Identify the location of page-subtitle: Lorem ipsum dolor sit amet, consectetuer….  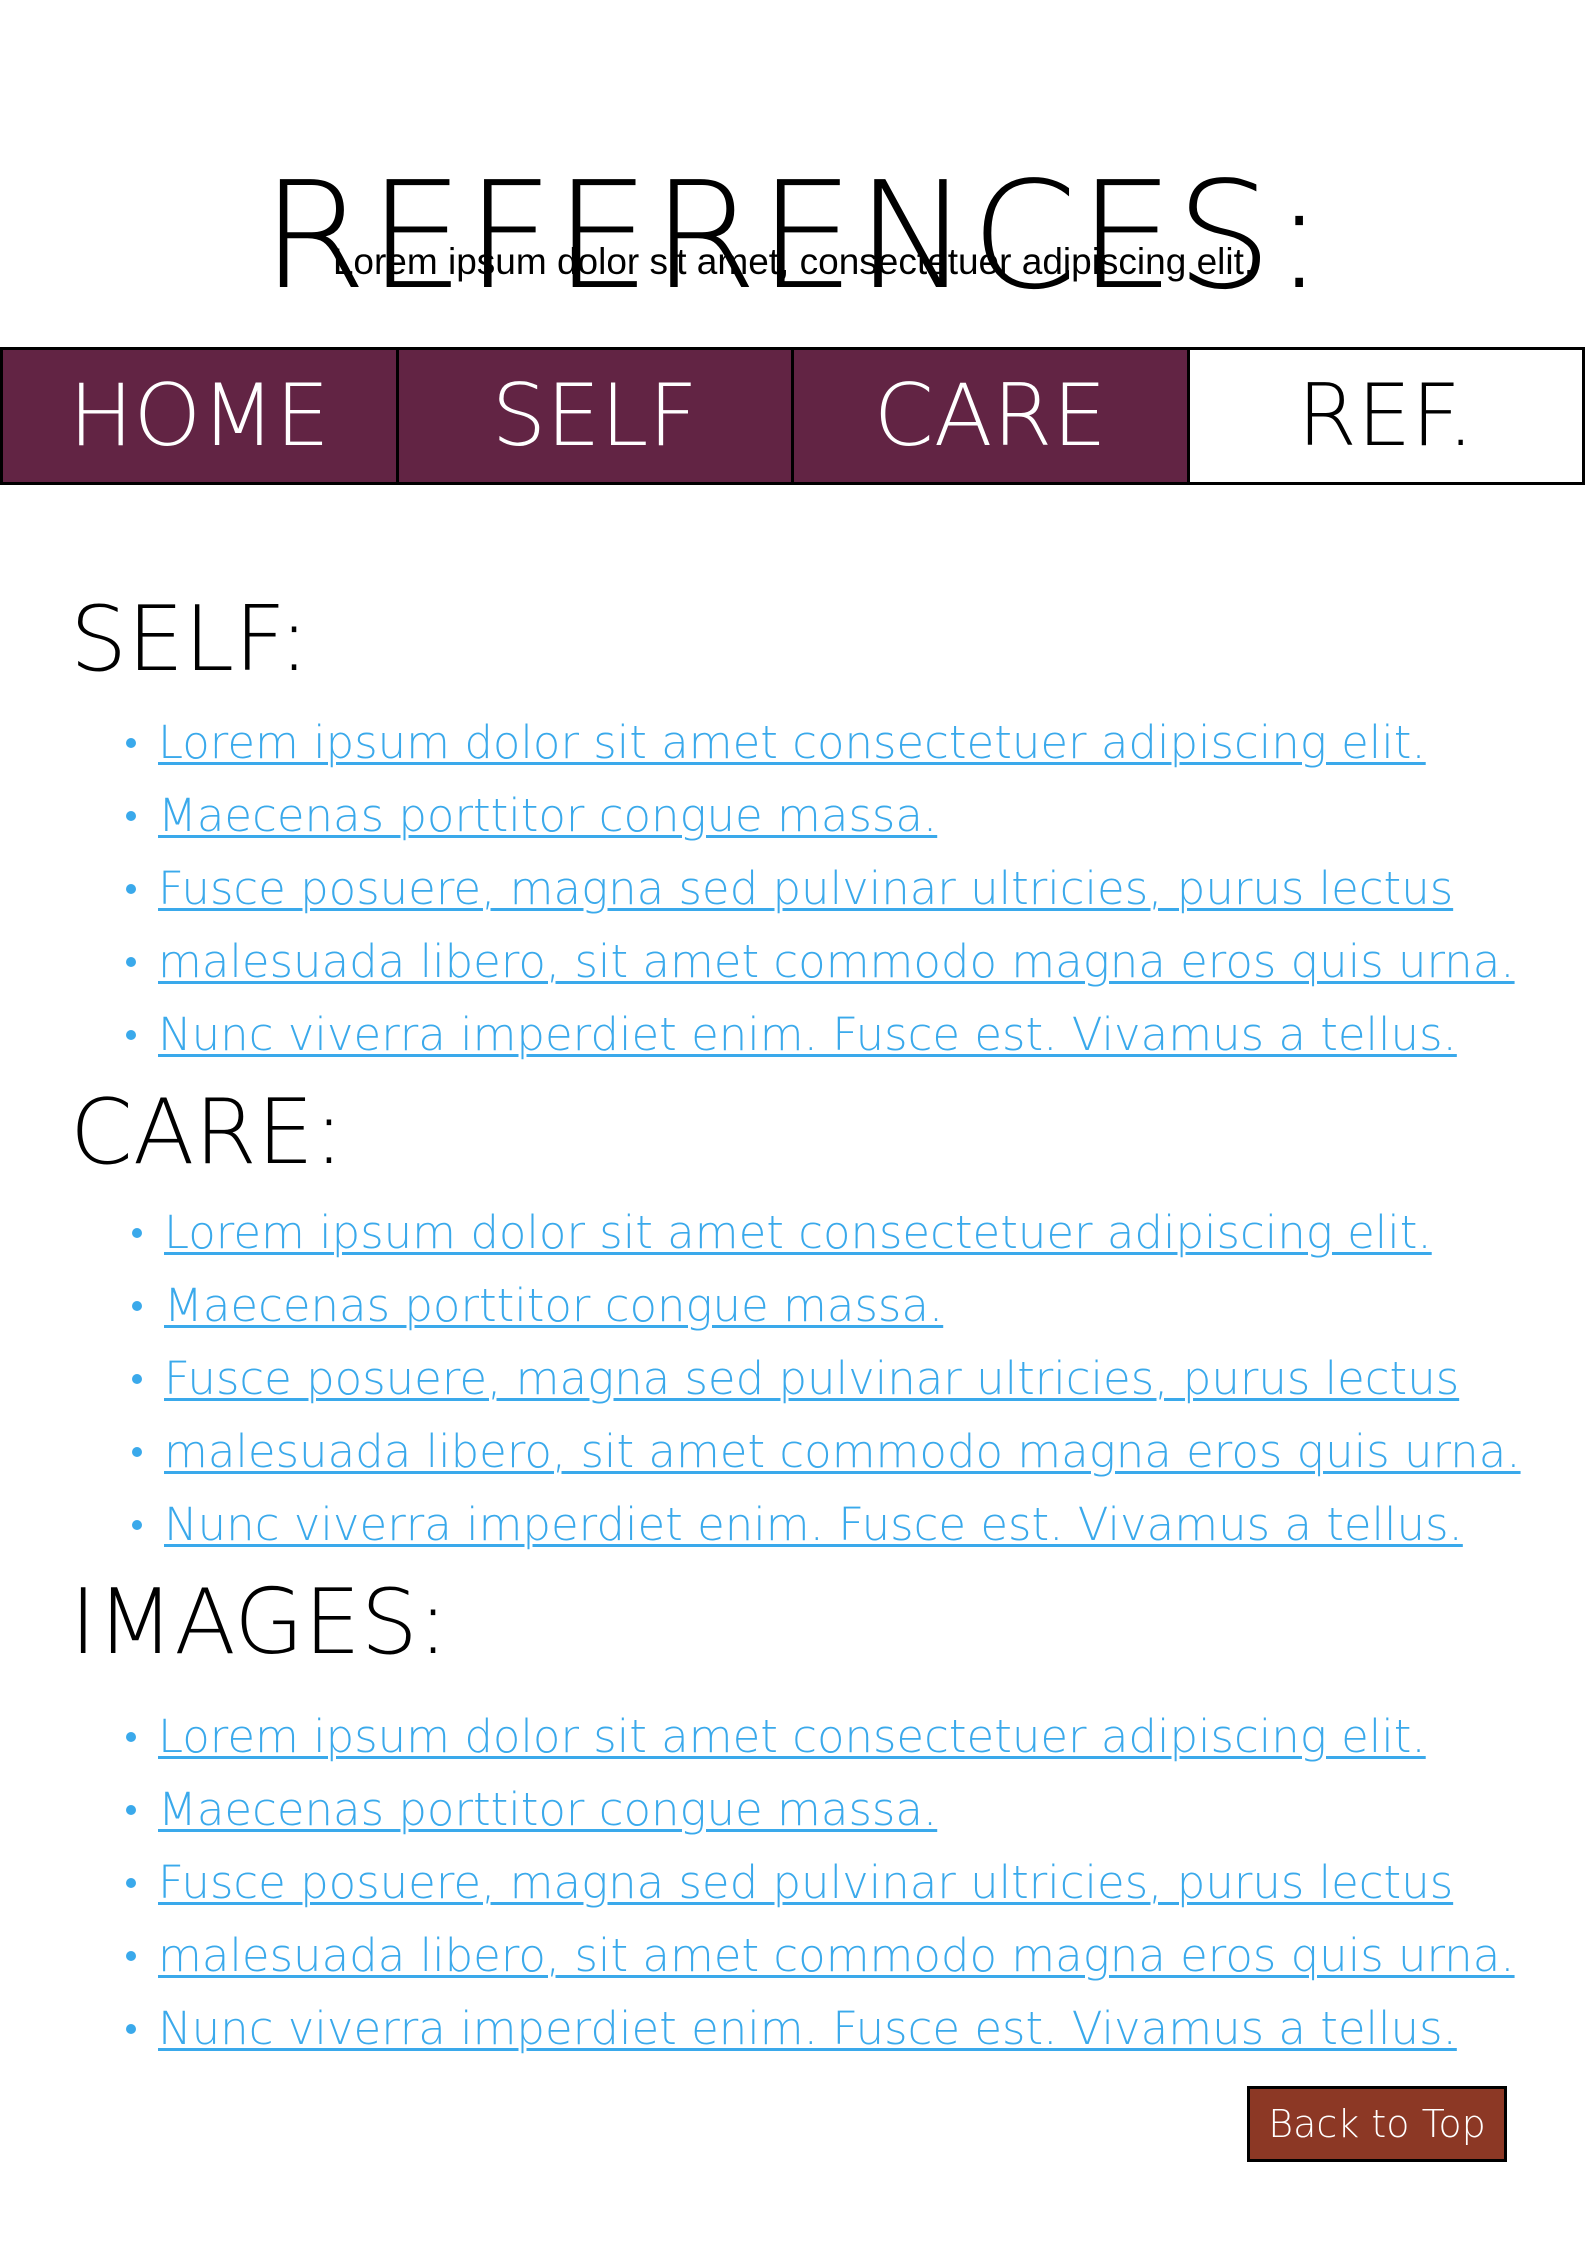
(793, 261).